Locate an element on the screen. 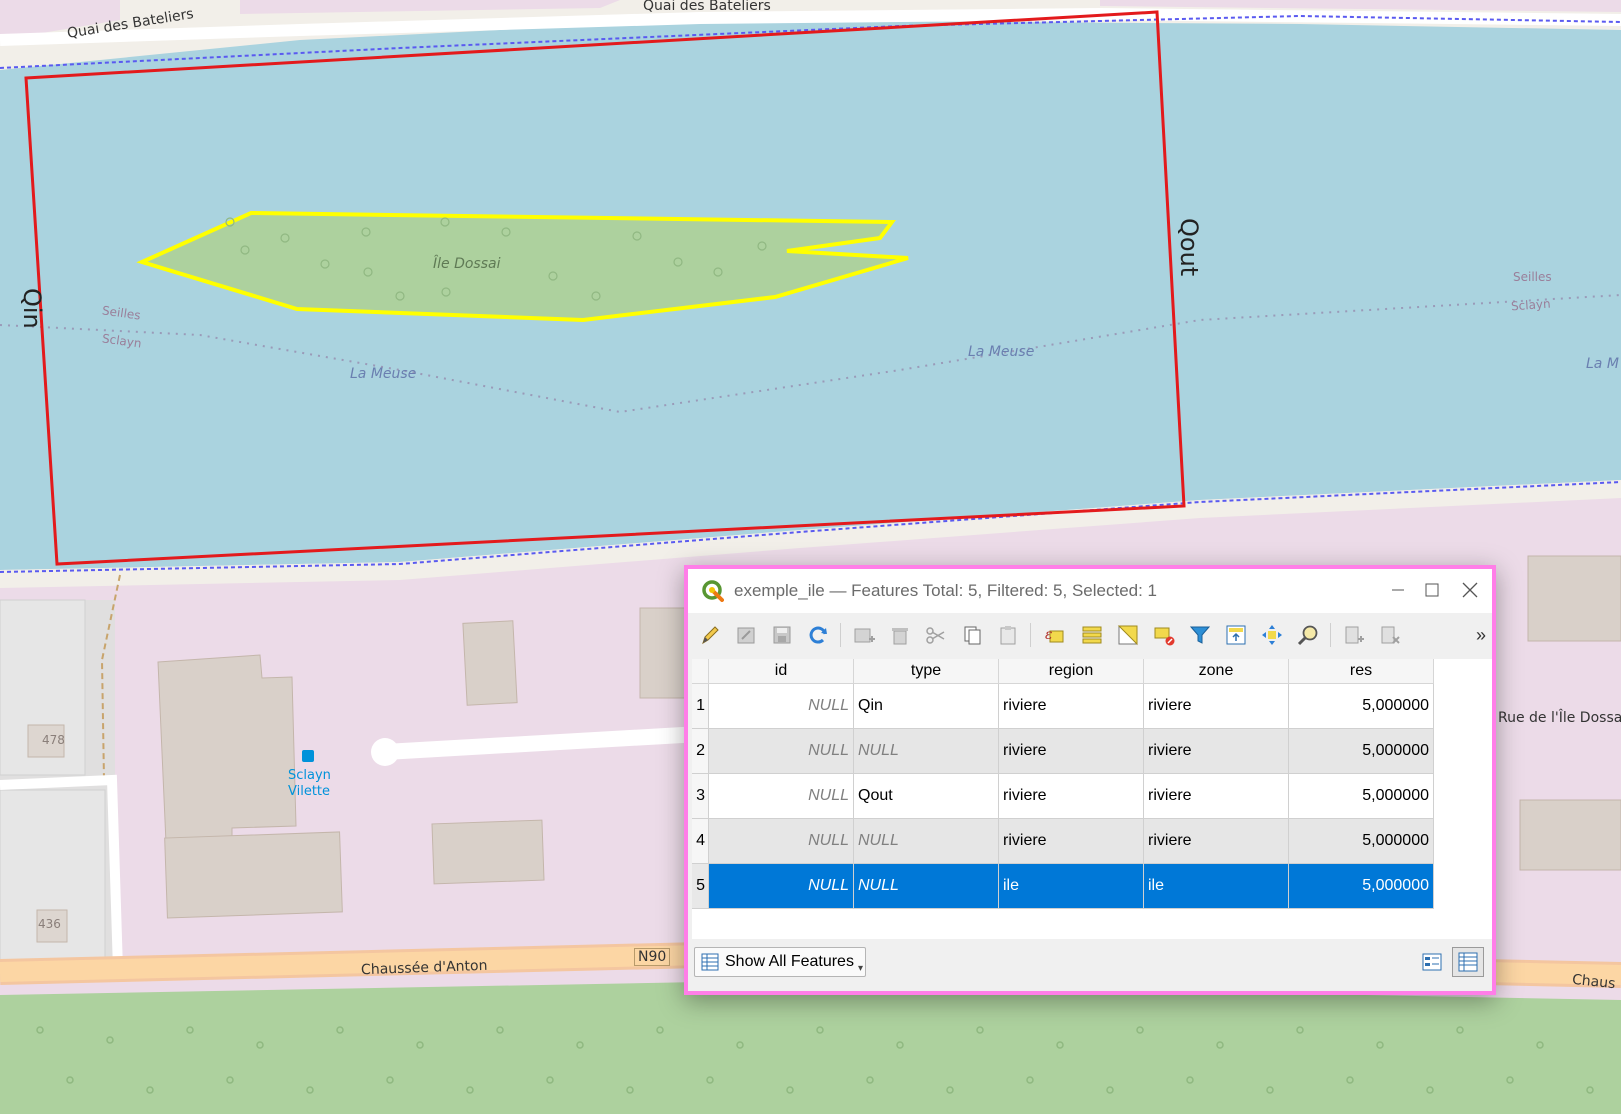  island-name-label: Île Dossai is located at coordinates (467, 264).